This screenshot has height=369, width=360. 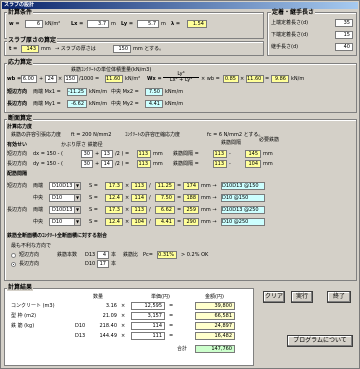 I want to click on w-input: 6, so click(x=34, y=24).